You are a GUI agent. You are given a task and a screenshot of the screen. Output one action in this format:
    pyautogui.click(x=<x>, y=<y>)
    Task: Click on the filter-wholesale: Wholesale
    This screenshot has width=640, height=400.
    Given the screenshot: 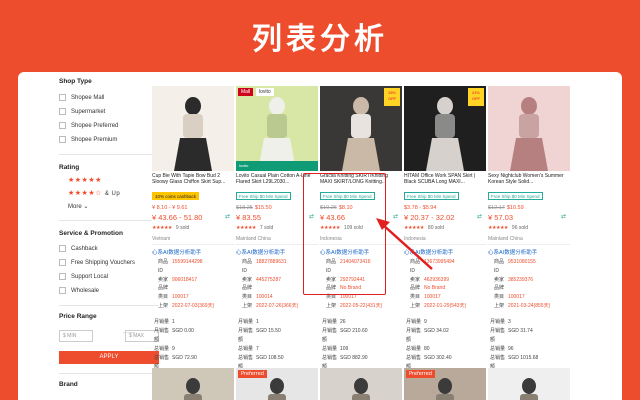 What is the action you would take?
    pyautogui.click(x=79, y=290)
    